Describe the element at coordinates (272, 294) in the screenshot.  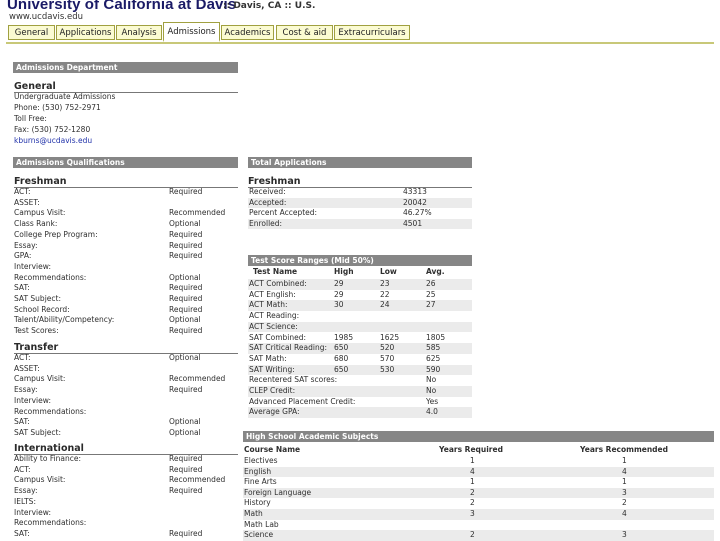
I see `test-name: ACT English:` at that location.